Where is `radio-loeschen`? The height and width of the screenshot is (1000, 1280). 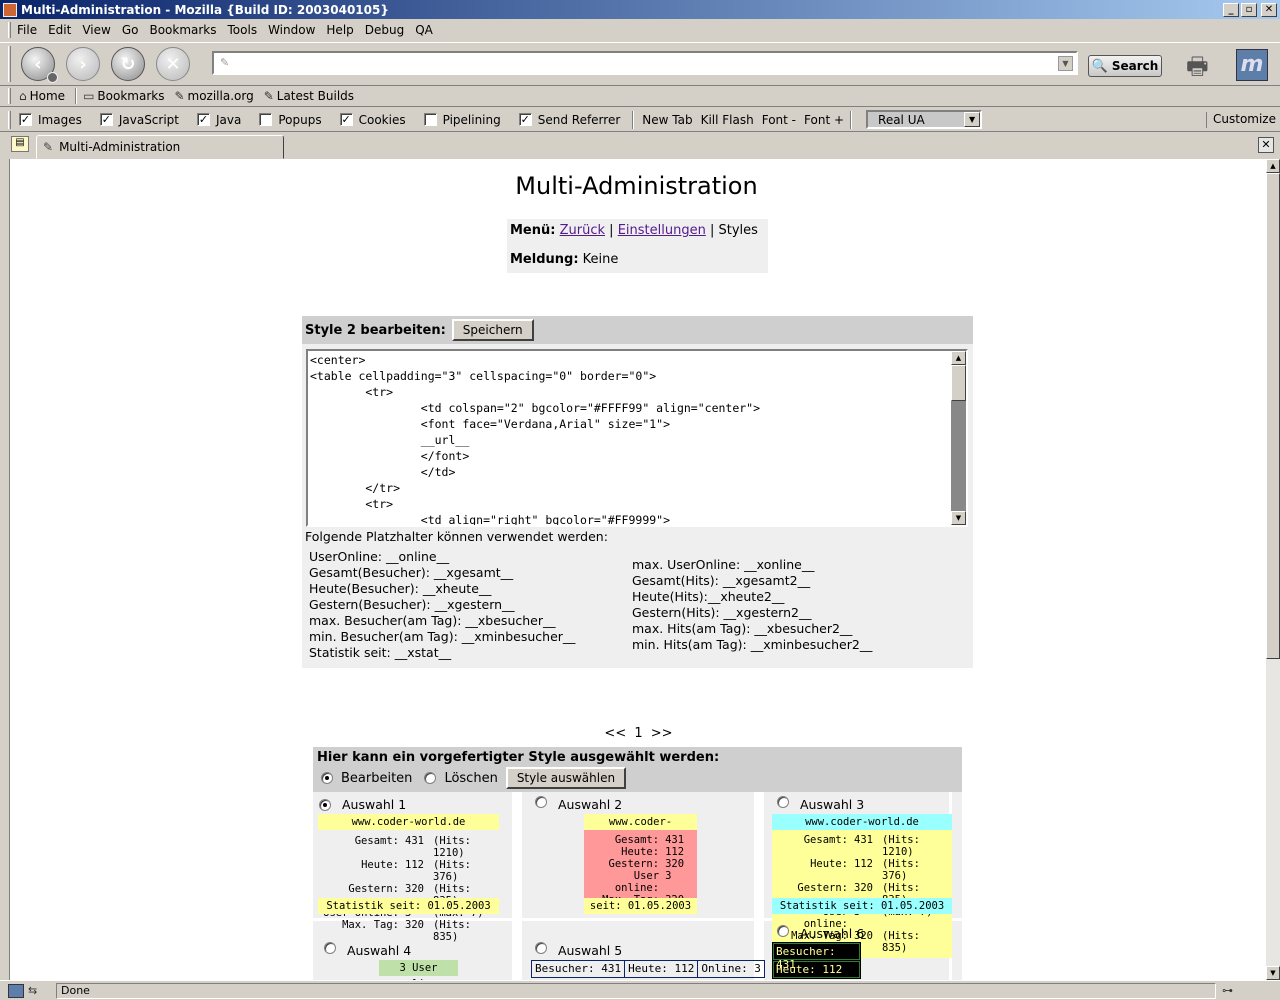
radio-loeschen is located at coordinates (430, 778).